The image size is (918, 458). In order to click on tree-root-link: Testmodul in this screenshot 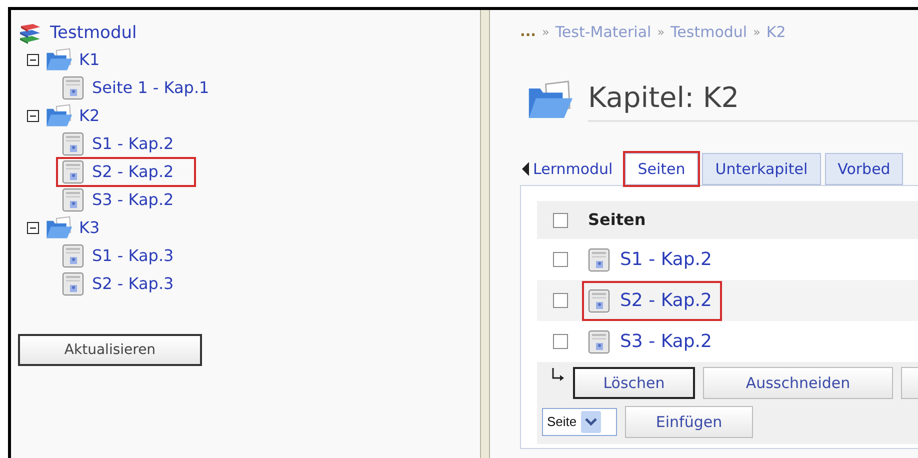, I will do `click(93, 34)`.